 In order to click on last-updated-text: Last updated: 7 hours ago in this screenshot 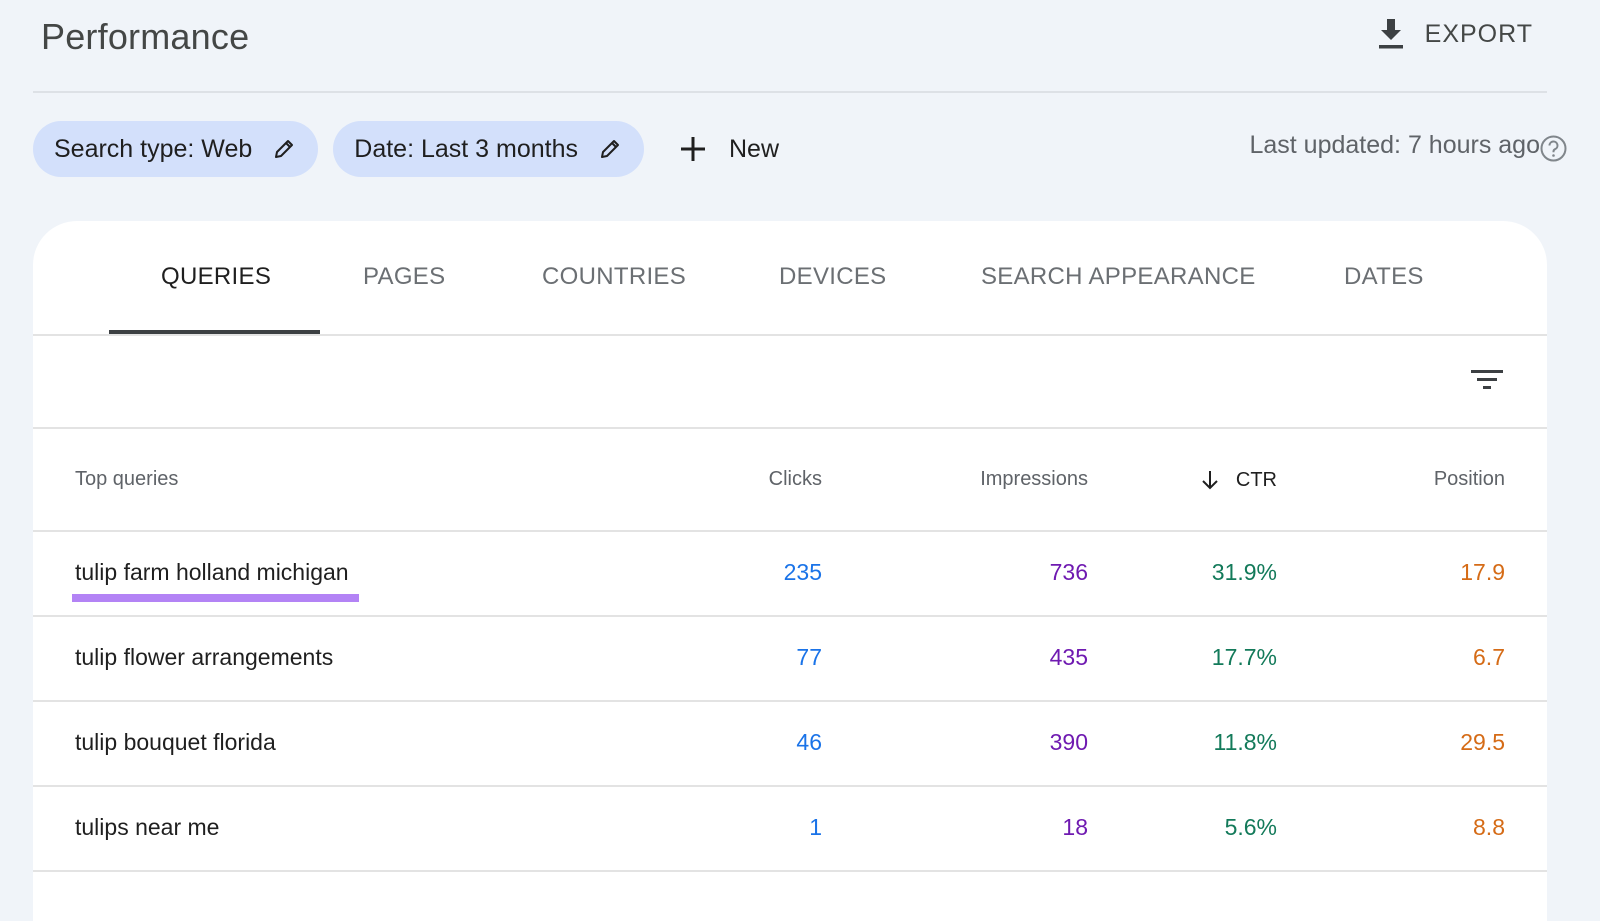, I will do `click(1394, 145)`.